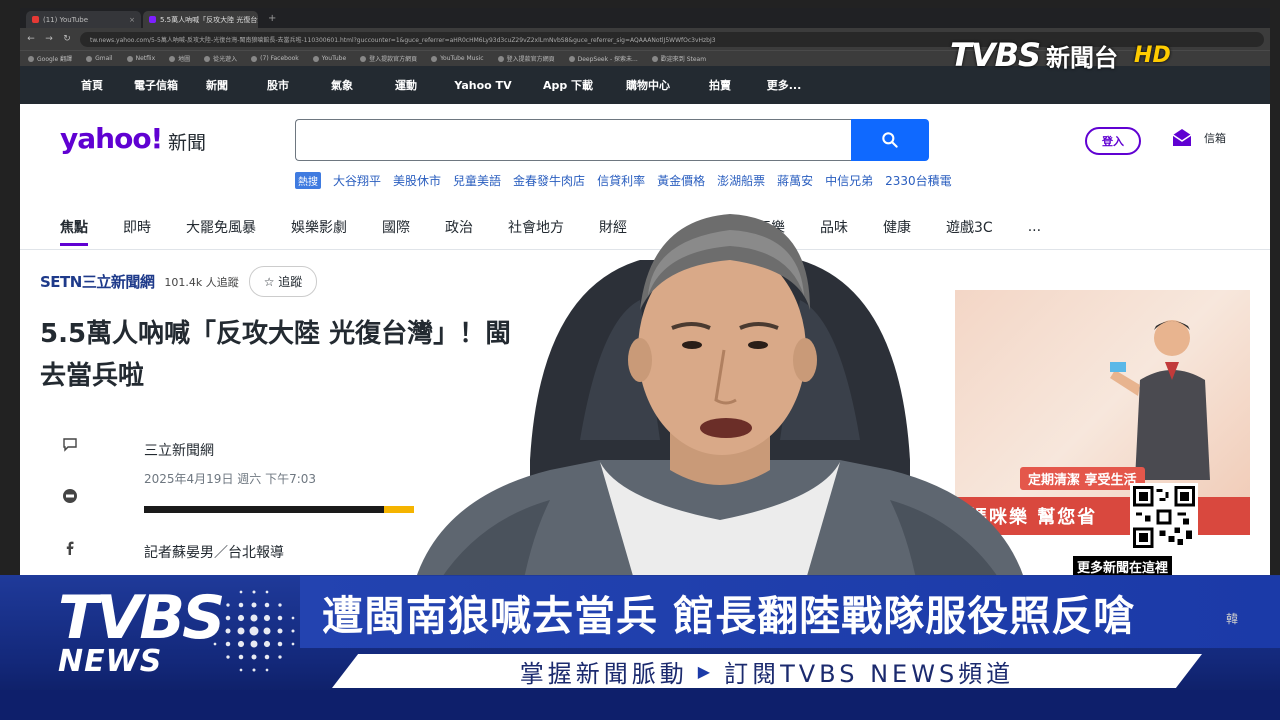  I want to click on trending-link: 中信兄弟, so click(849, 180).